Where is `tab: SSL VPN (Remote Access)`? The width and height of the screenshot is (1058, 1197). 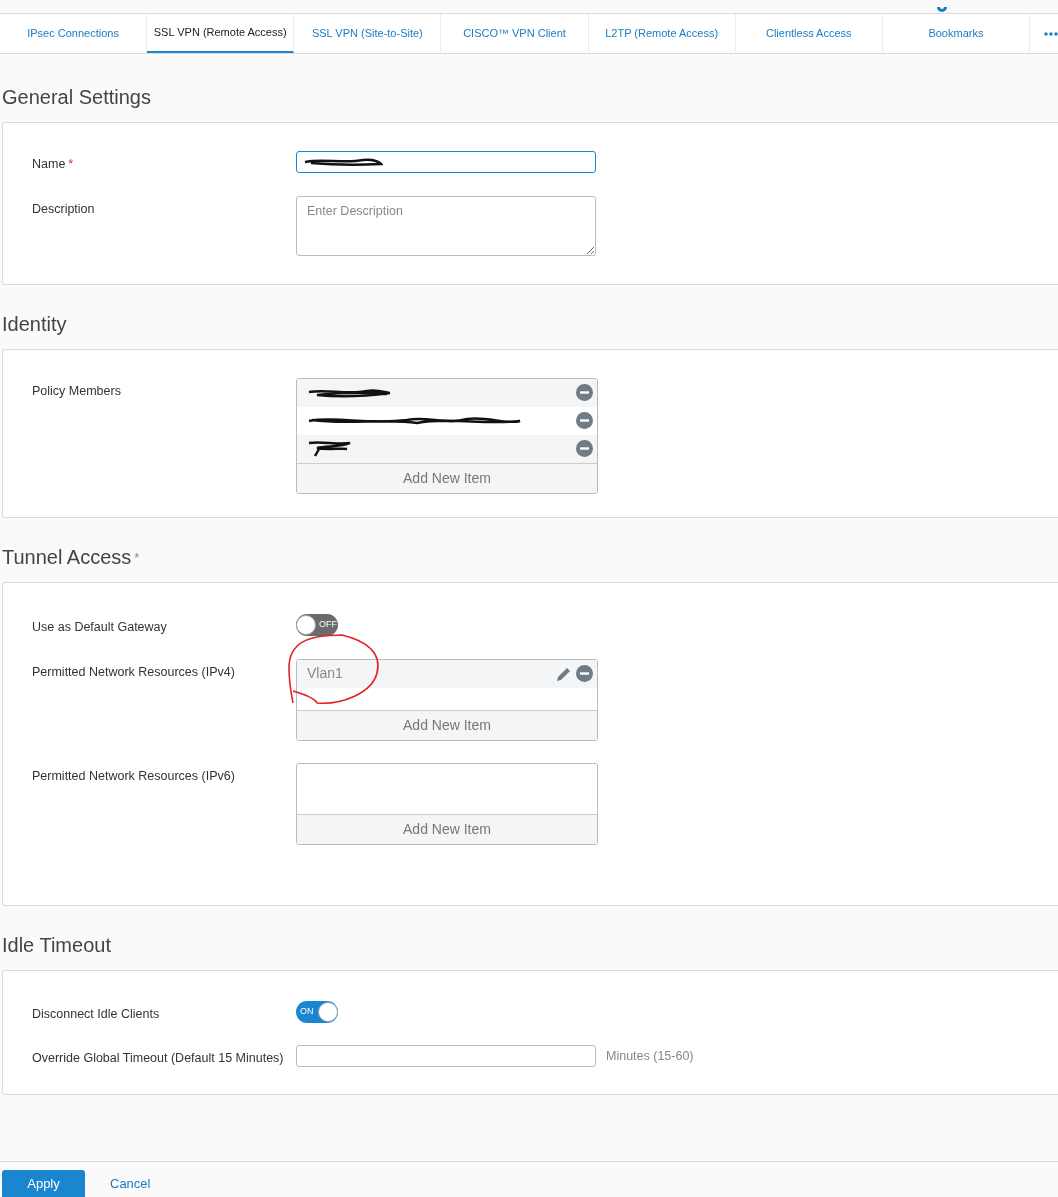
tab: SSL VPN (Remote Access) is located at coordinates (221, 33).